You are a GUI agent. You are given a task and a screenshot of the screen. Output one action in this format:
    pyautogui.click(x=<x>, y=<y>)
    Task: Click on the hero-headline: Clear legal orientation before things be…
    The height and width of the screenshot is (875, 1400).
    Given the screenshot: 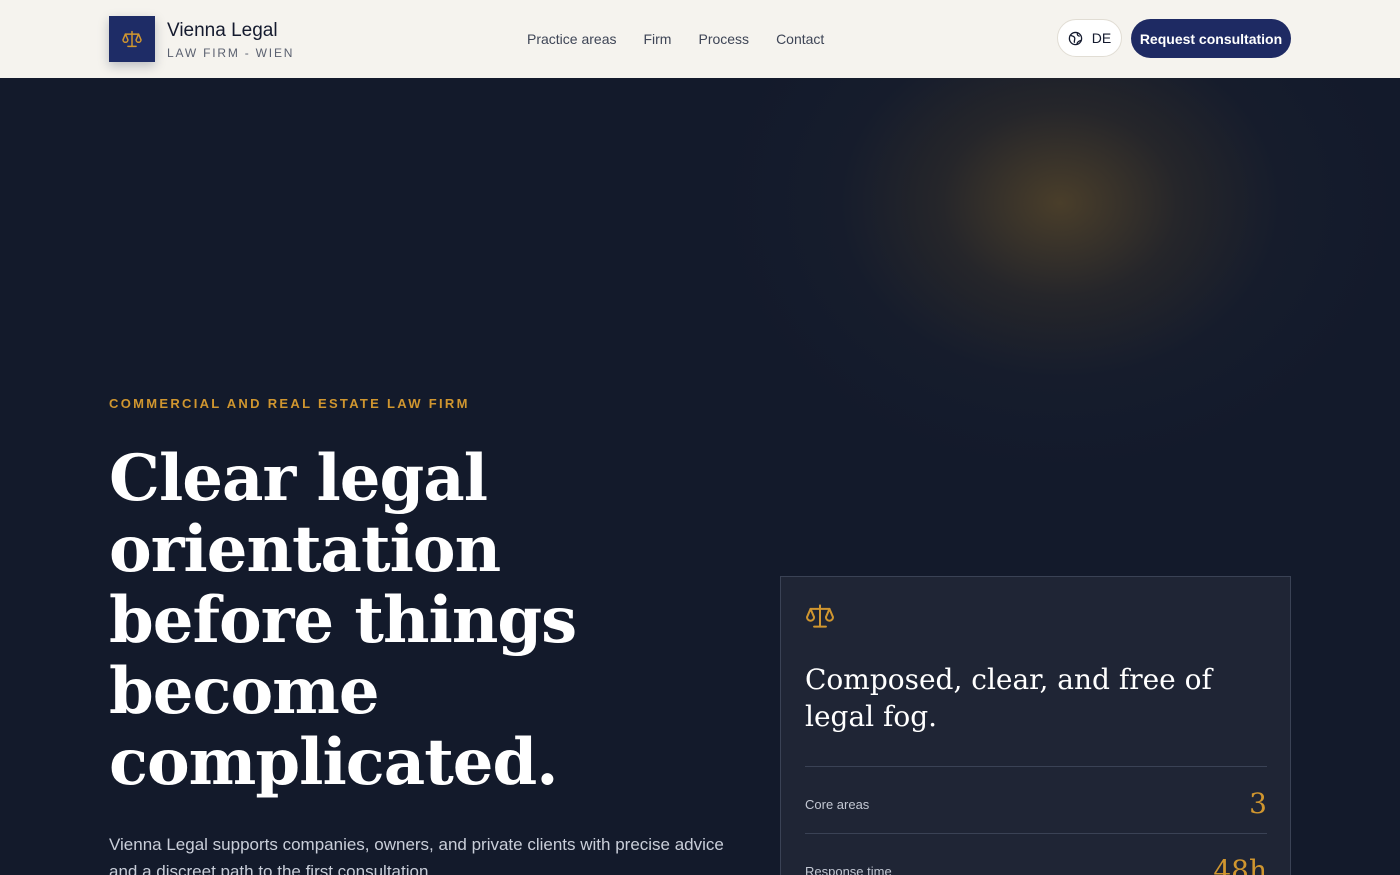 What is the action you would take?
    pyautogui.click(x=343, y=620)
    